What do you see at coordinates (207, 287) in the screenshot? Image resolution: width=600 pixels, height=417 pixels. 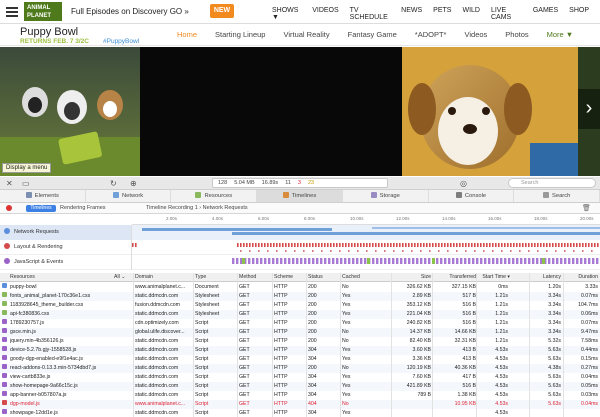 I see `cell-type: Document` at bounding box center [207, 287].